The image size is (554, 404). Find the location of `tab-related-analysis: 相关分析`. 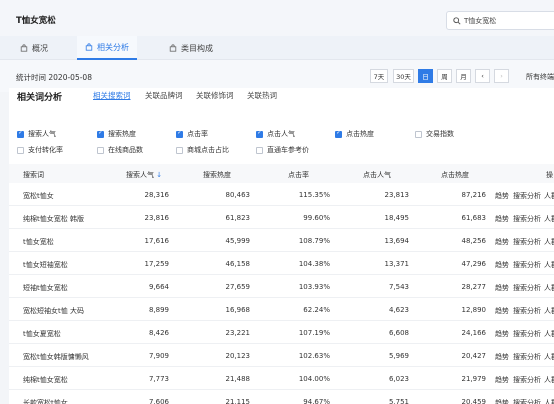

tab-related-analysis: 相关分析 is located at coordinates (107, 48).